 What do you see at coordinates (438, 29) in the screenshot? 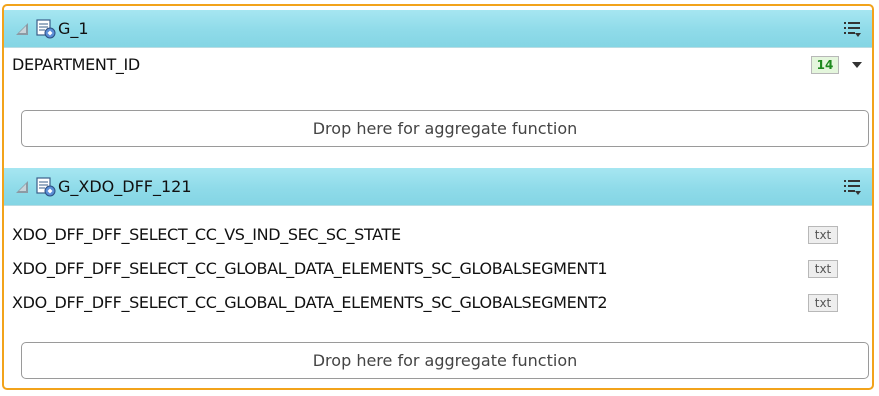
I see `group-header-g1: G_1` at bounding box center [438, 29].